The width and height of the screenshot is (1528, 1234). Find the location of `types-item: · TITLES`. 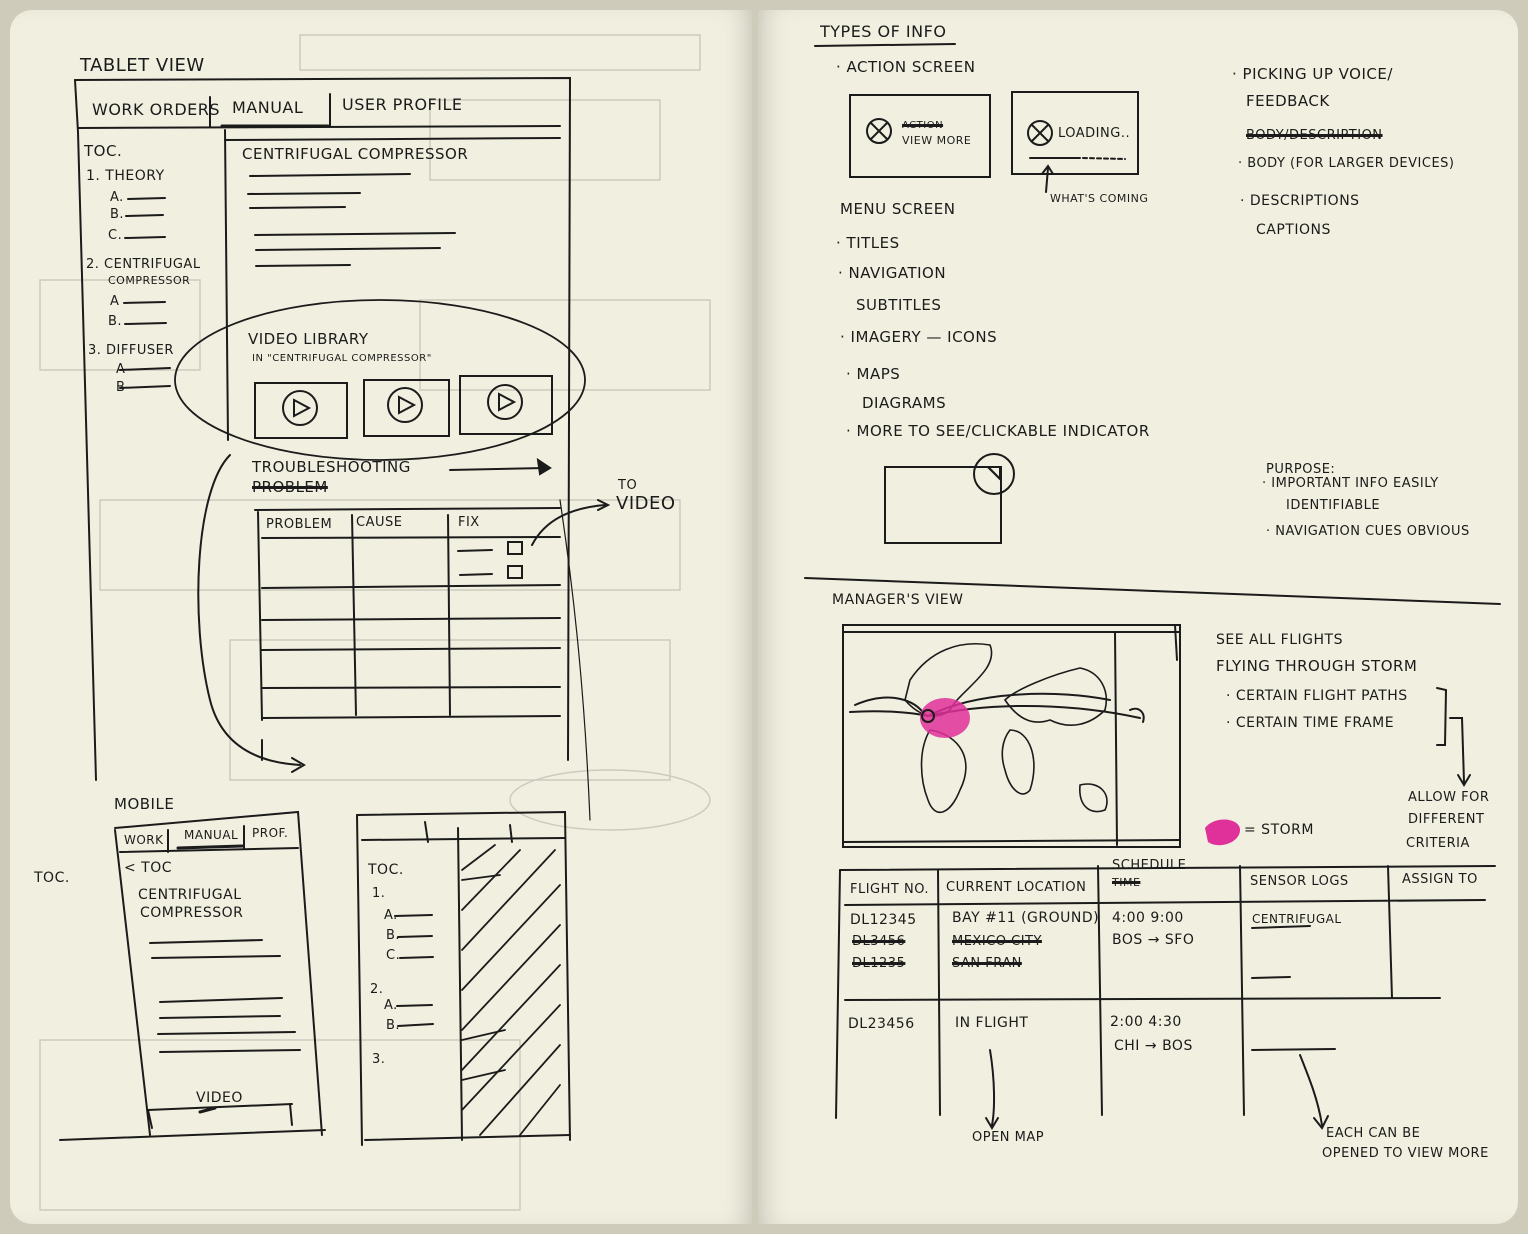

types-item: · TITLES is located at coordinates (868, 243).